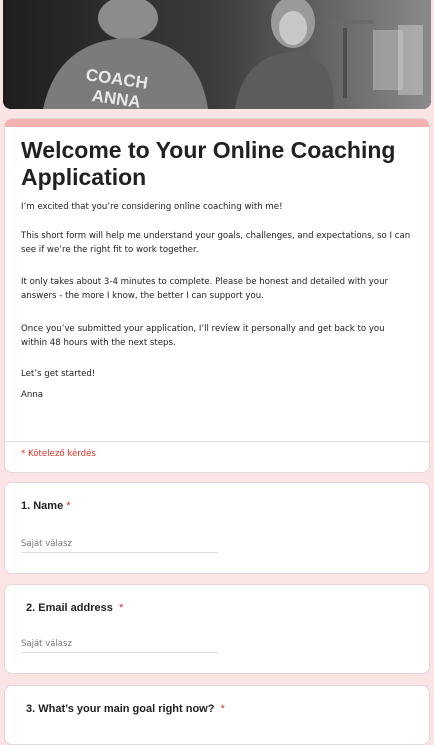 This screenshot has height=745, width=434. What do you see at coordinates (58, 454) in the screenshot?
I see `required-question-note: * Kötelező kérdés` at bounding box center [58, 454].